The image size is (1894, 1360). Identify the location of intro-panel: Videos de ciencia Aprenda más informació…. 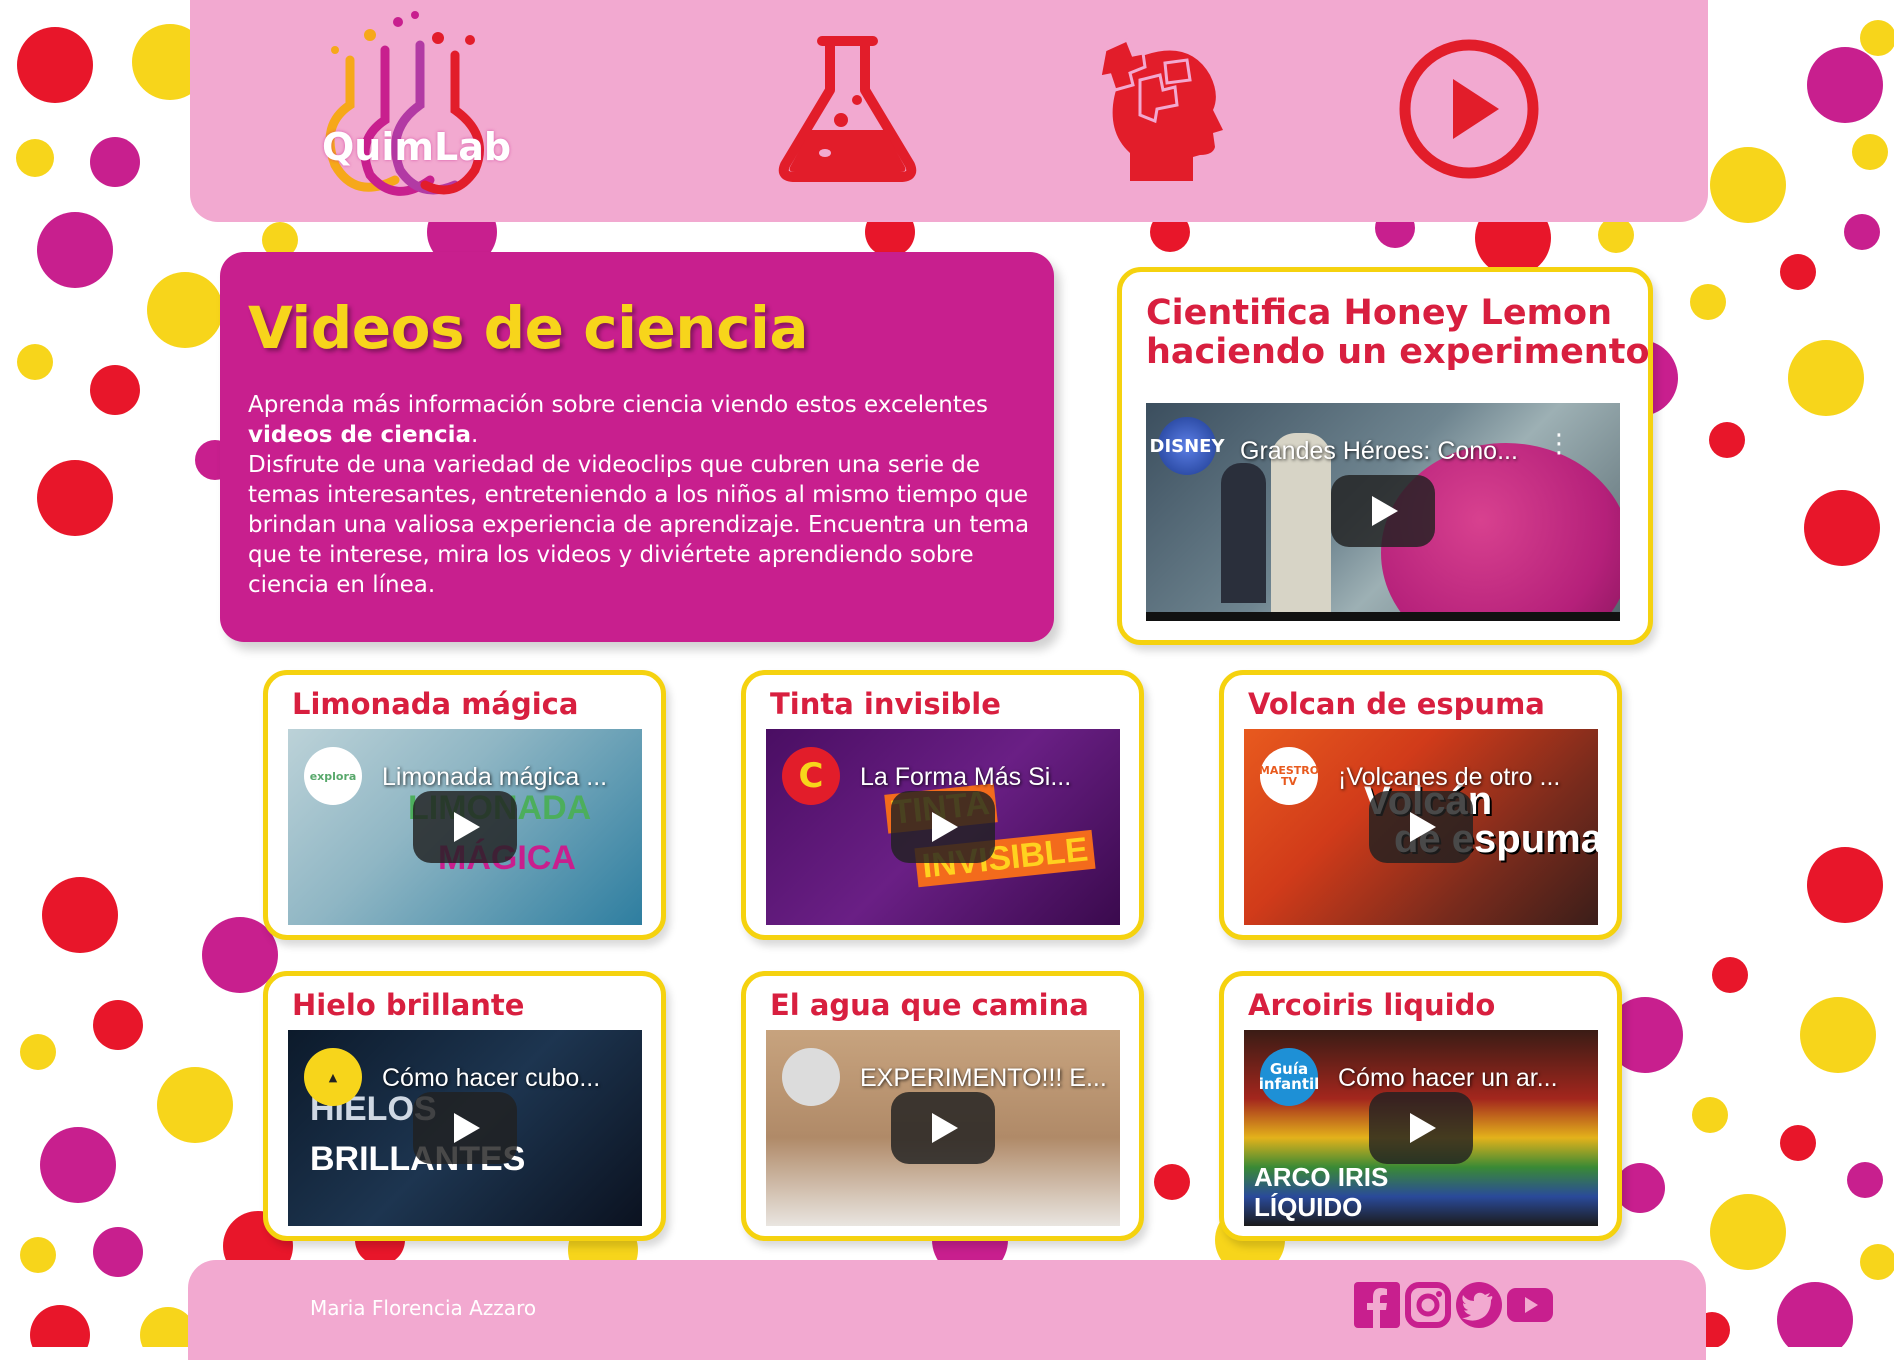
(637, 447).